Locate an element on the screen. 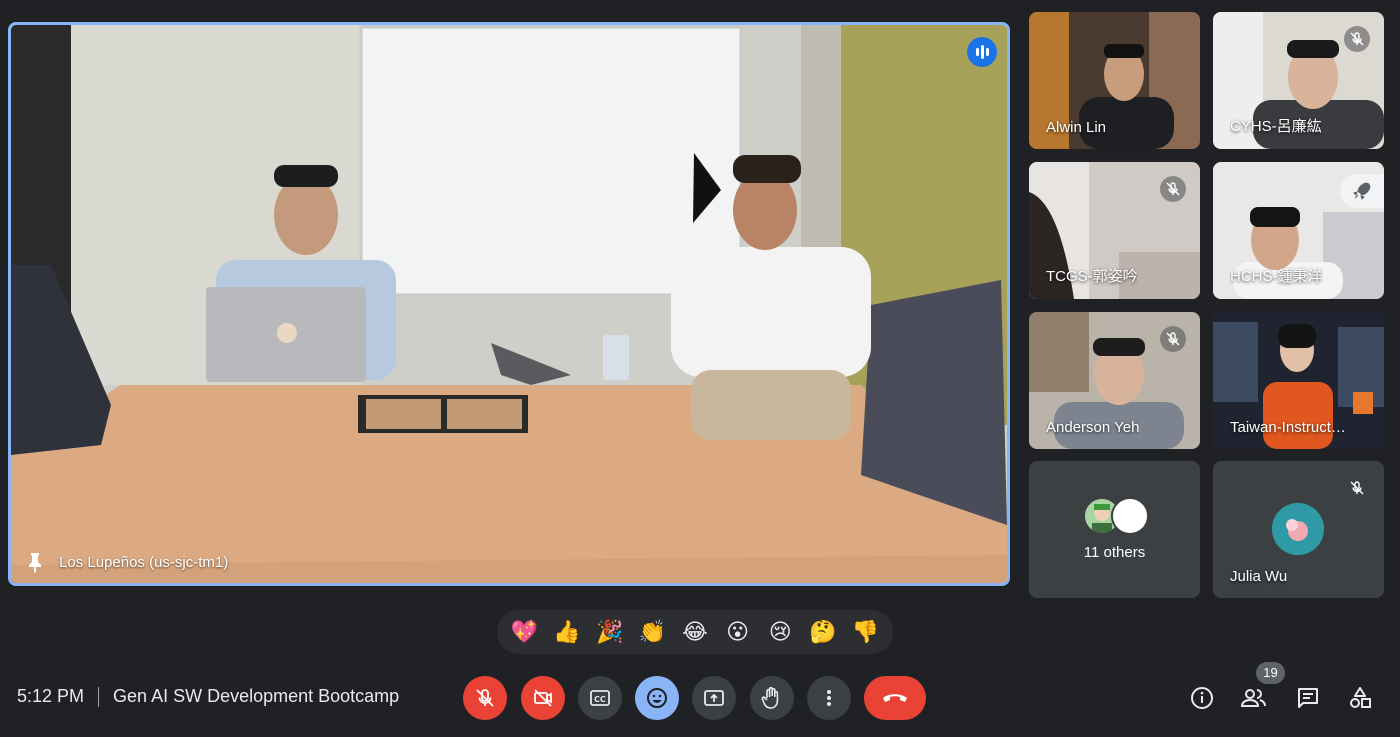 The image size is (1400, 737). hand-icon is located at coordinates (770, 697).